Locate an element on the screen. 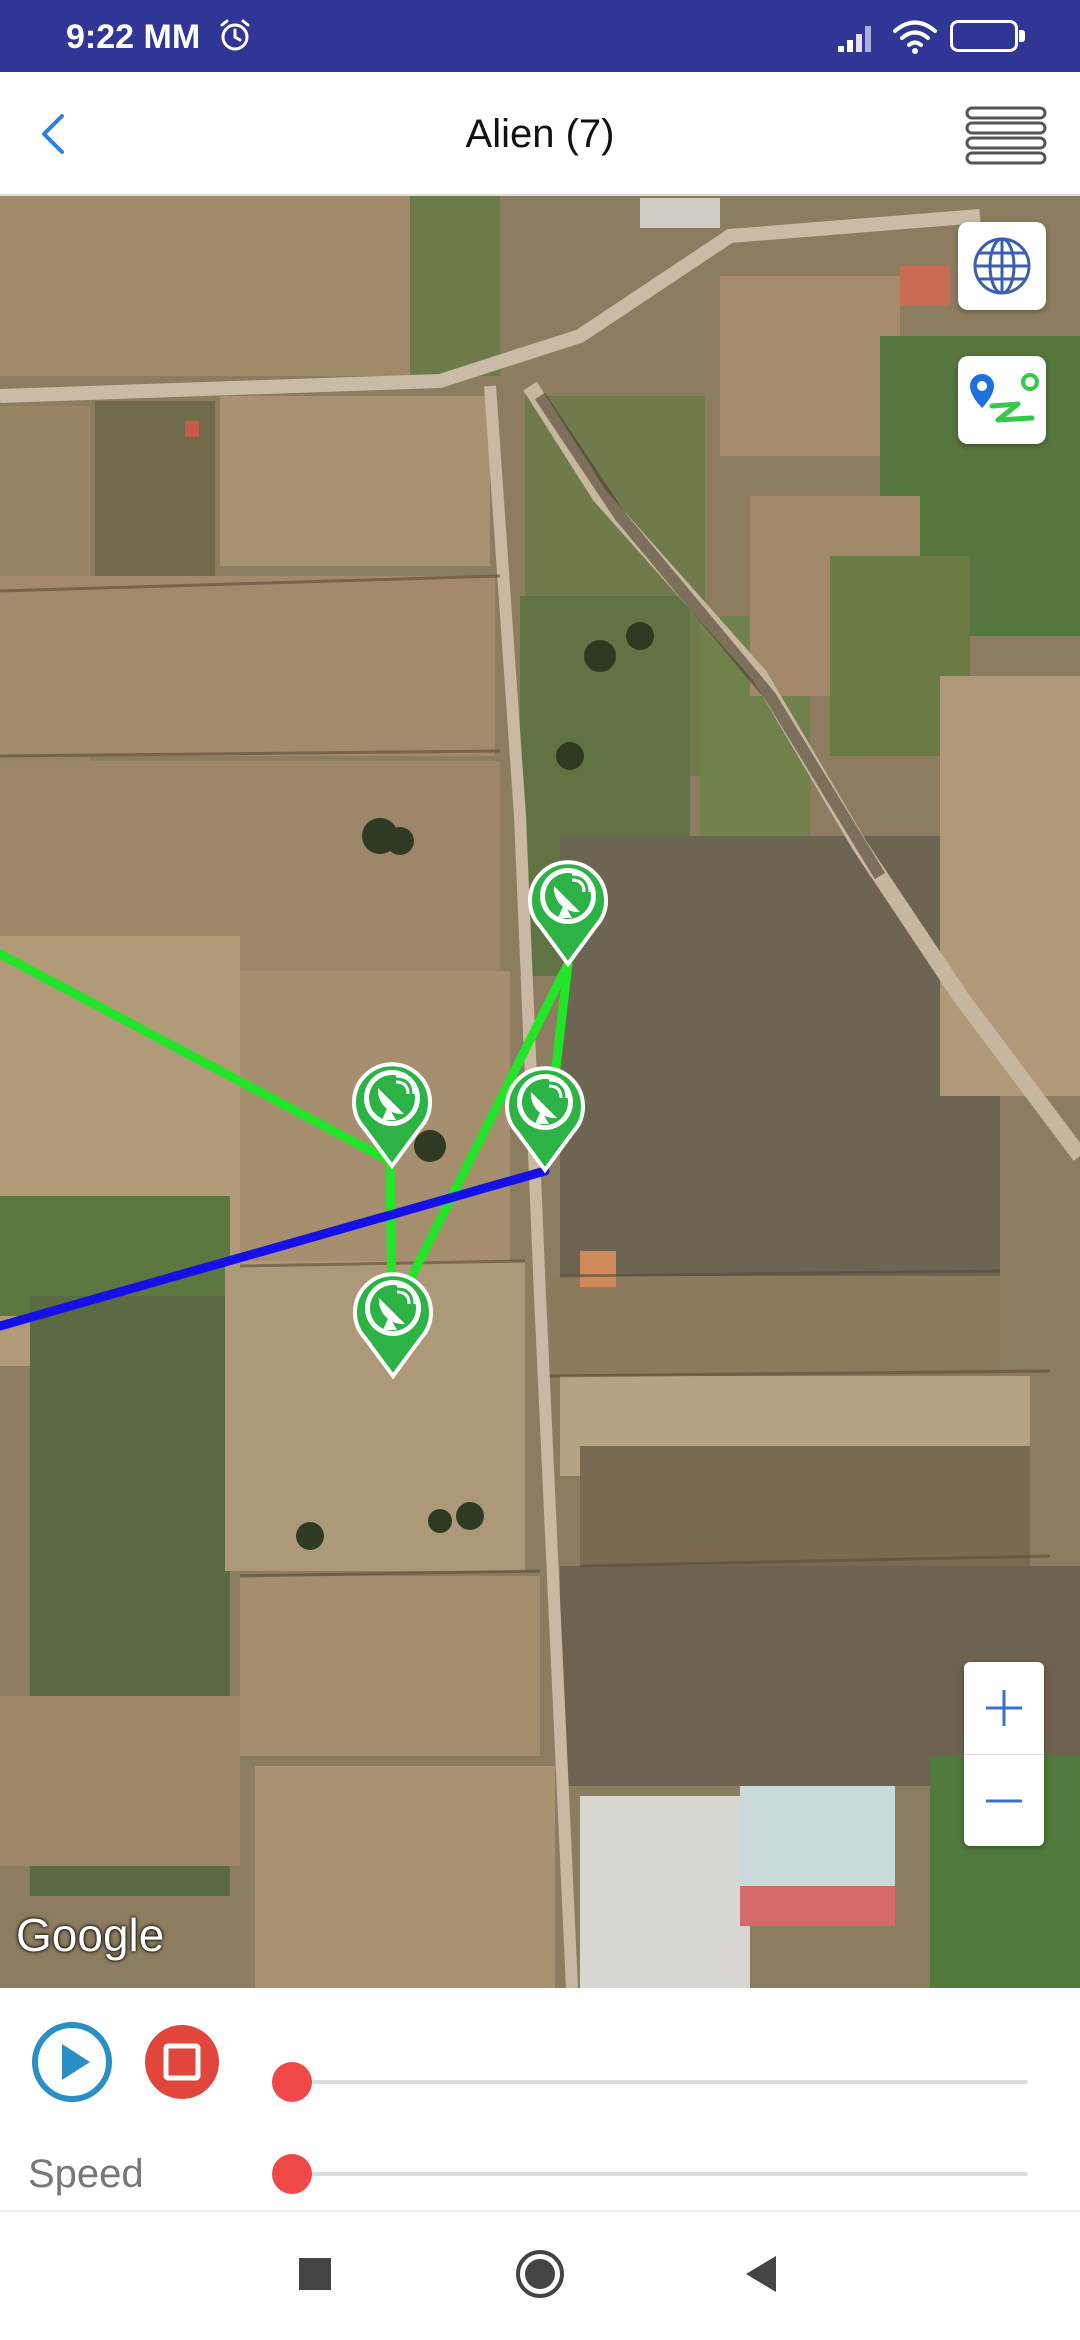 The image size is (1080, 2340). system-nav-bar is located at coordinates (540, 2275).